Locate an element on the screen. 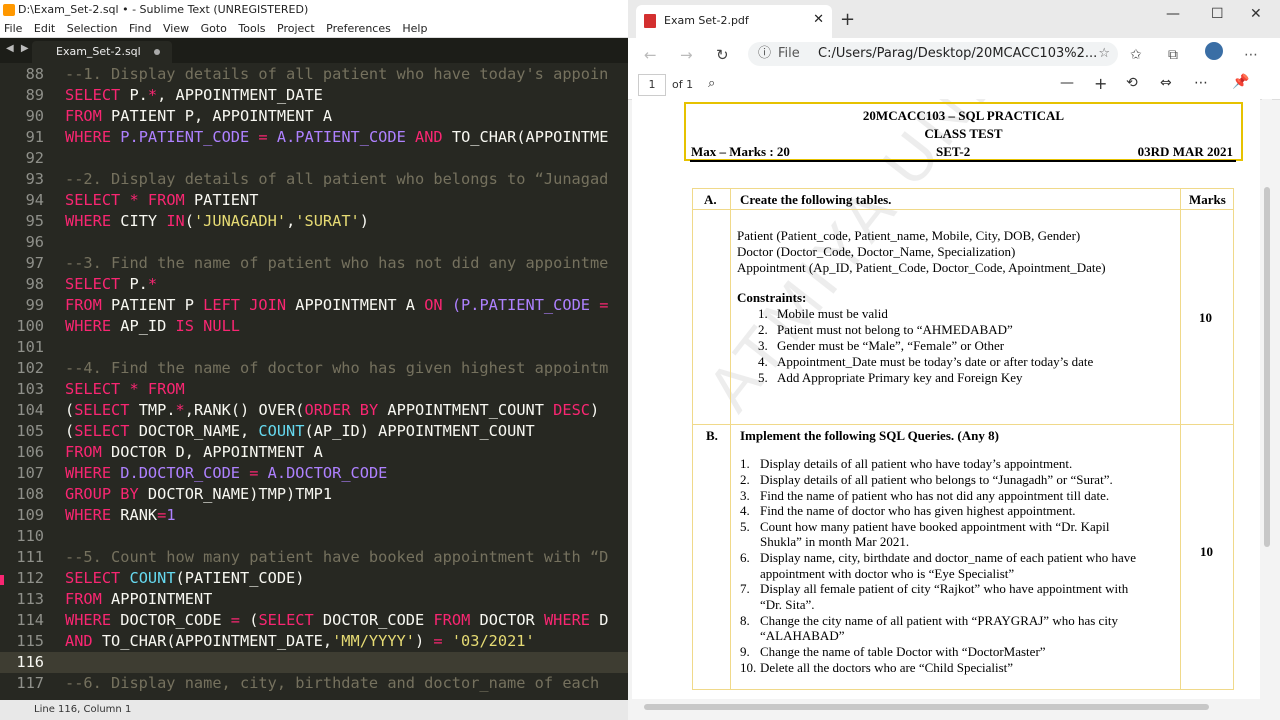 The image size is (1280, 720). section-a-label: A. is located at coordinates (710, 199).